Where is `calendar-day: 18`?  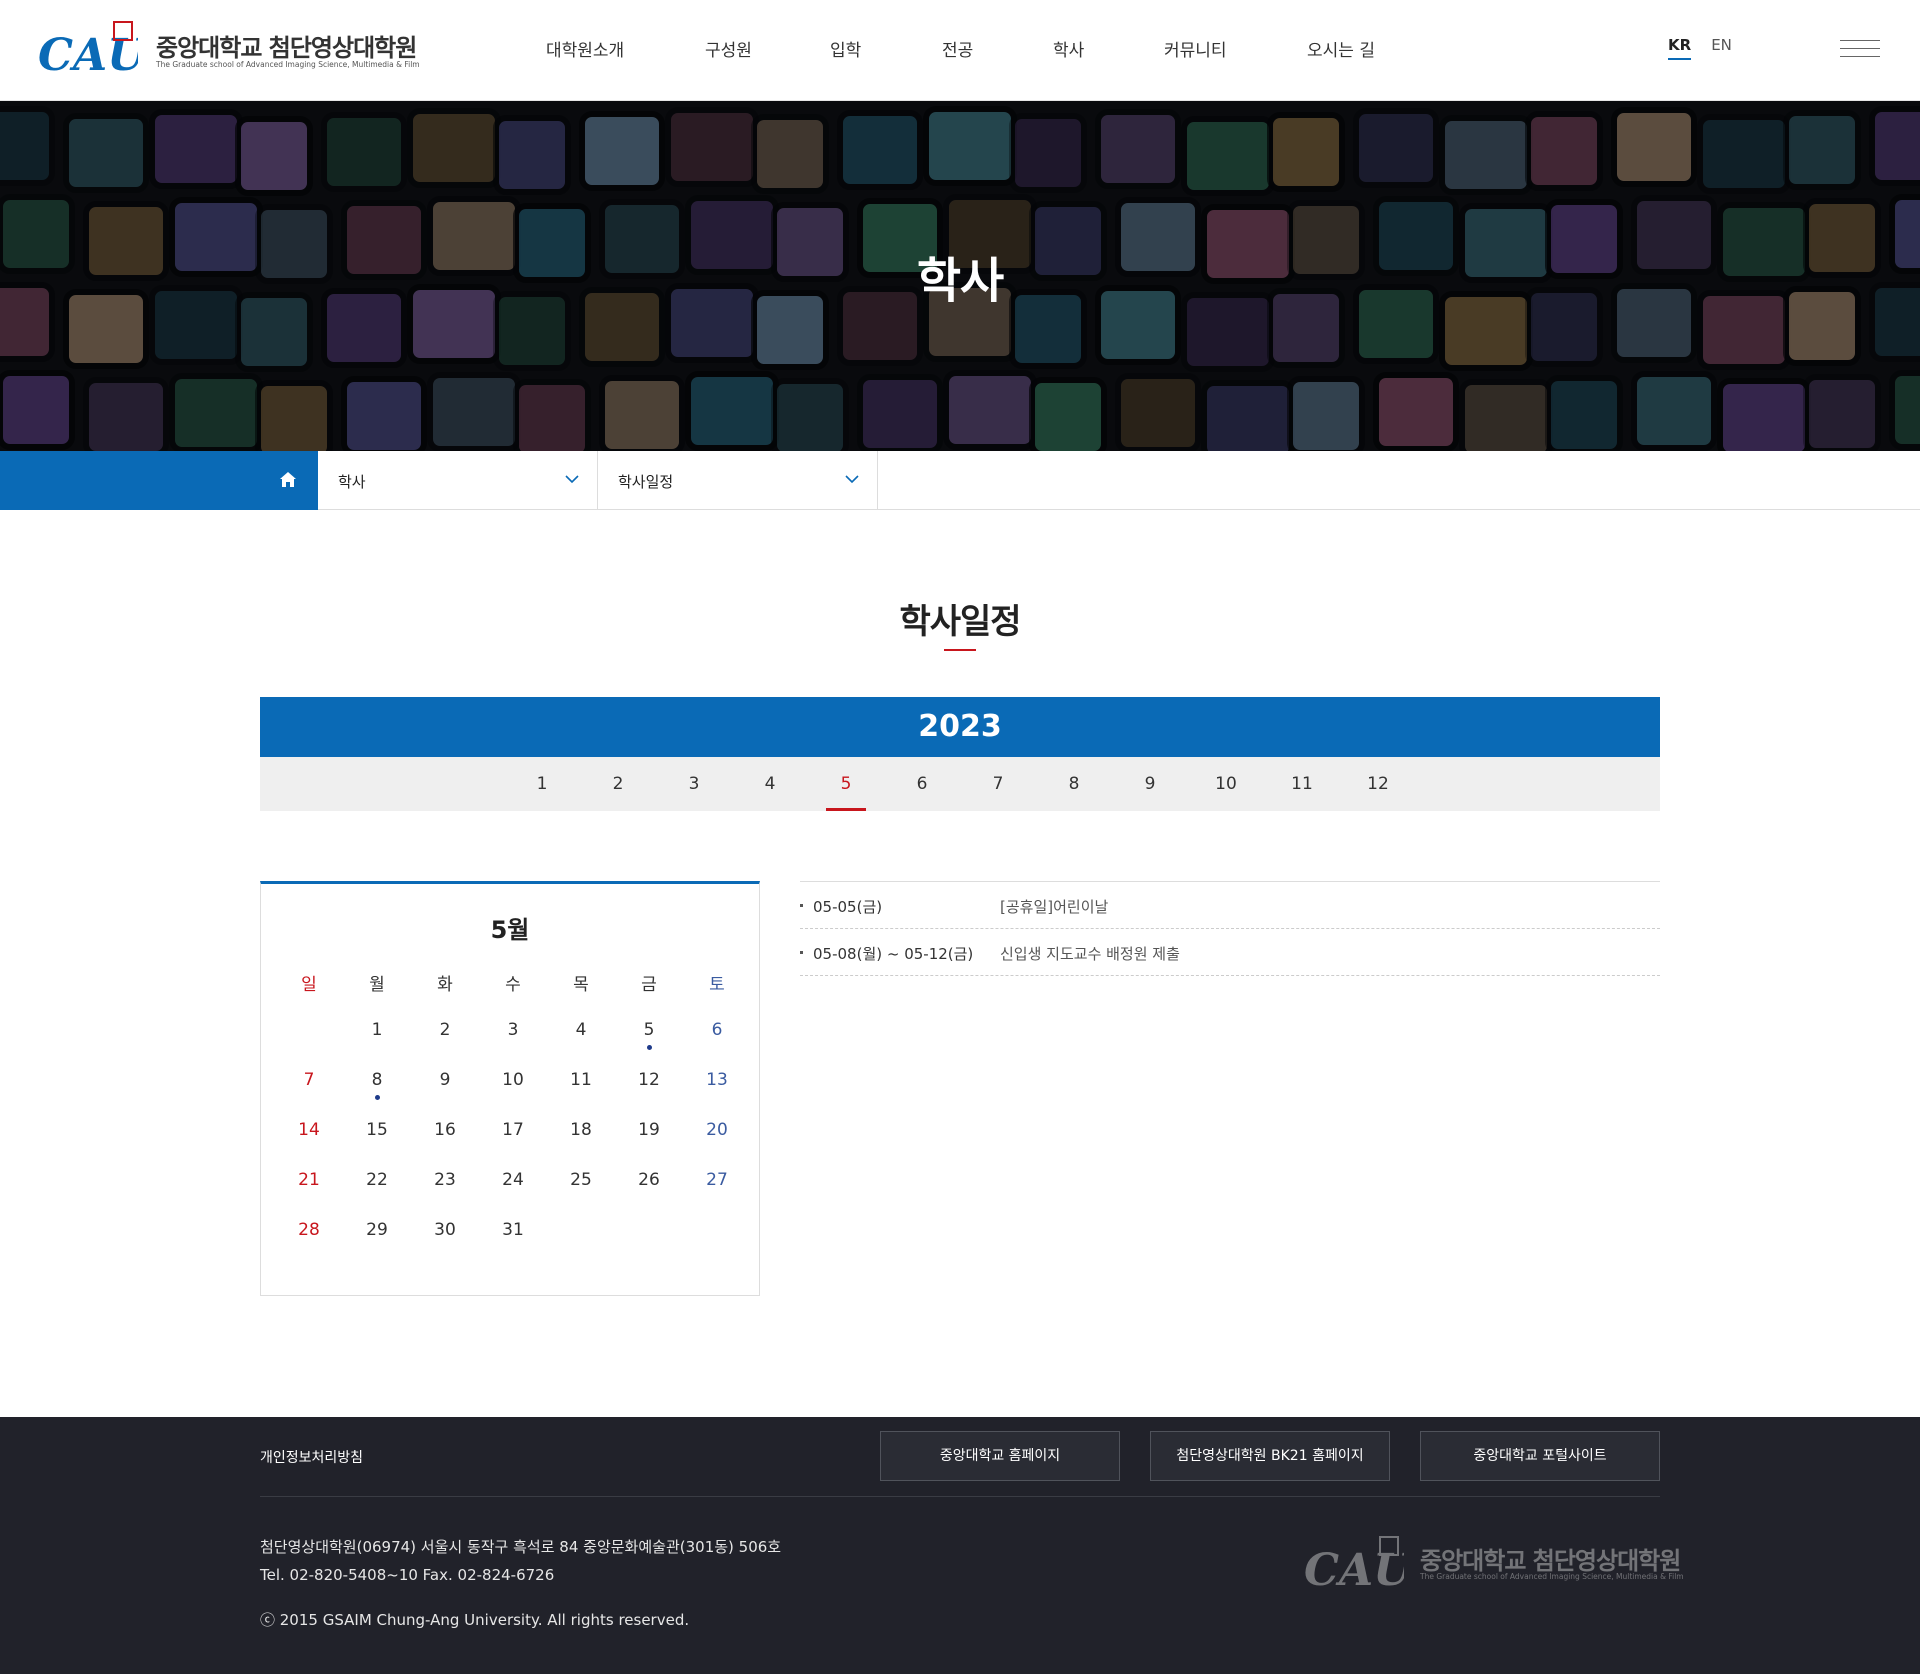
calendar-day: 18 is located at coordinates (581, 1130).